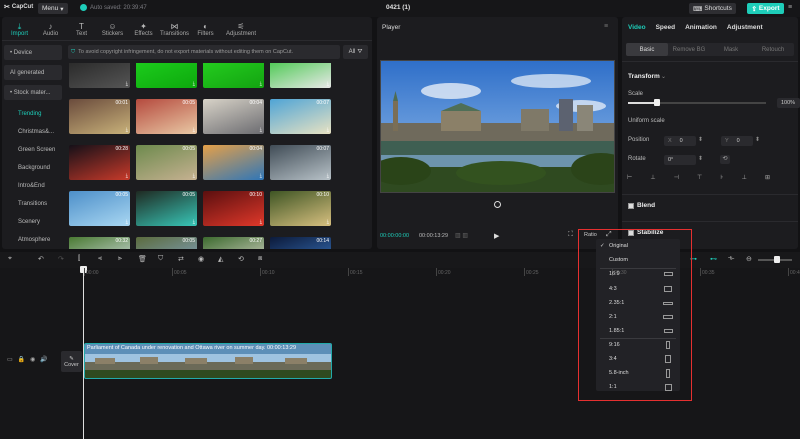 Image resolution: width=800 pixels, height=439 pixels. I want to click on tab-stickers: ☺ Stickers, so click(112, 29).